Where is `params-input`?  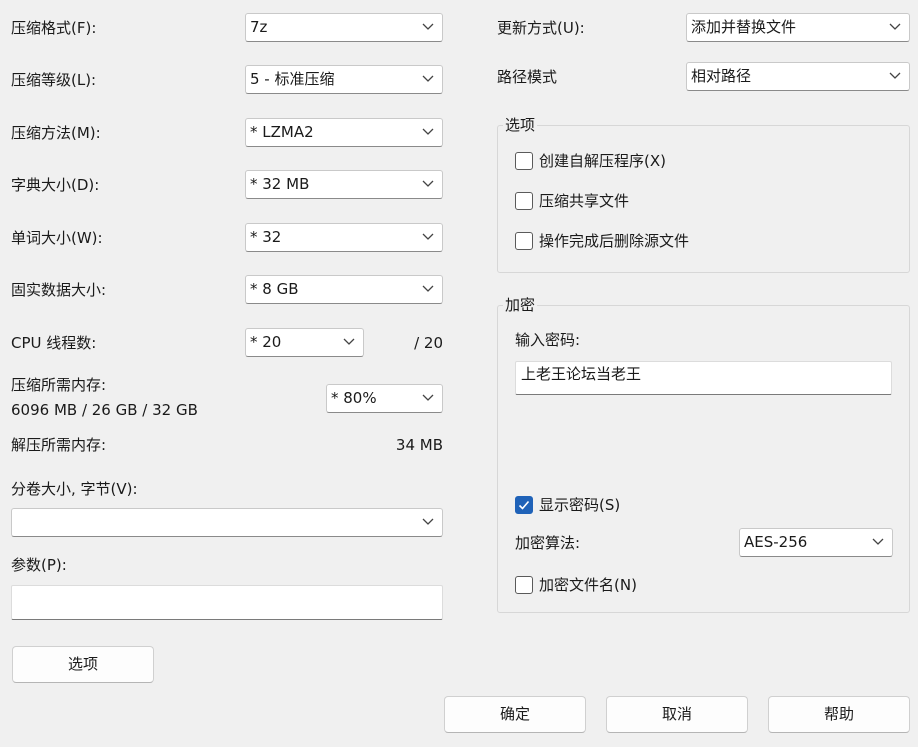 params-input is located at coordinates (227, 602).